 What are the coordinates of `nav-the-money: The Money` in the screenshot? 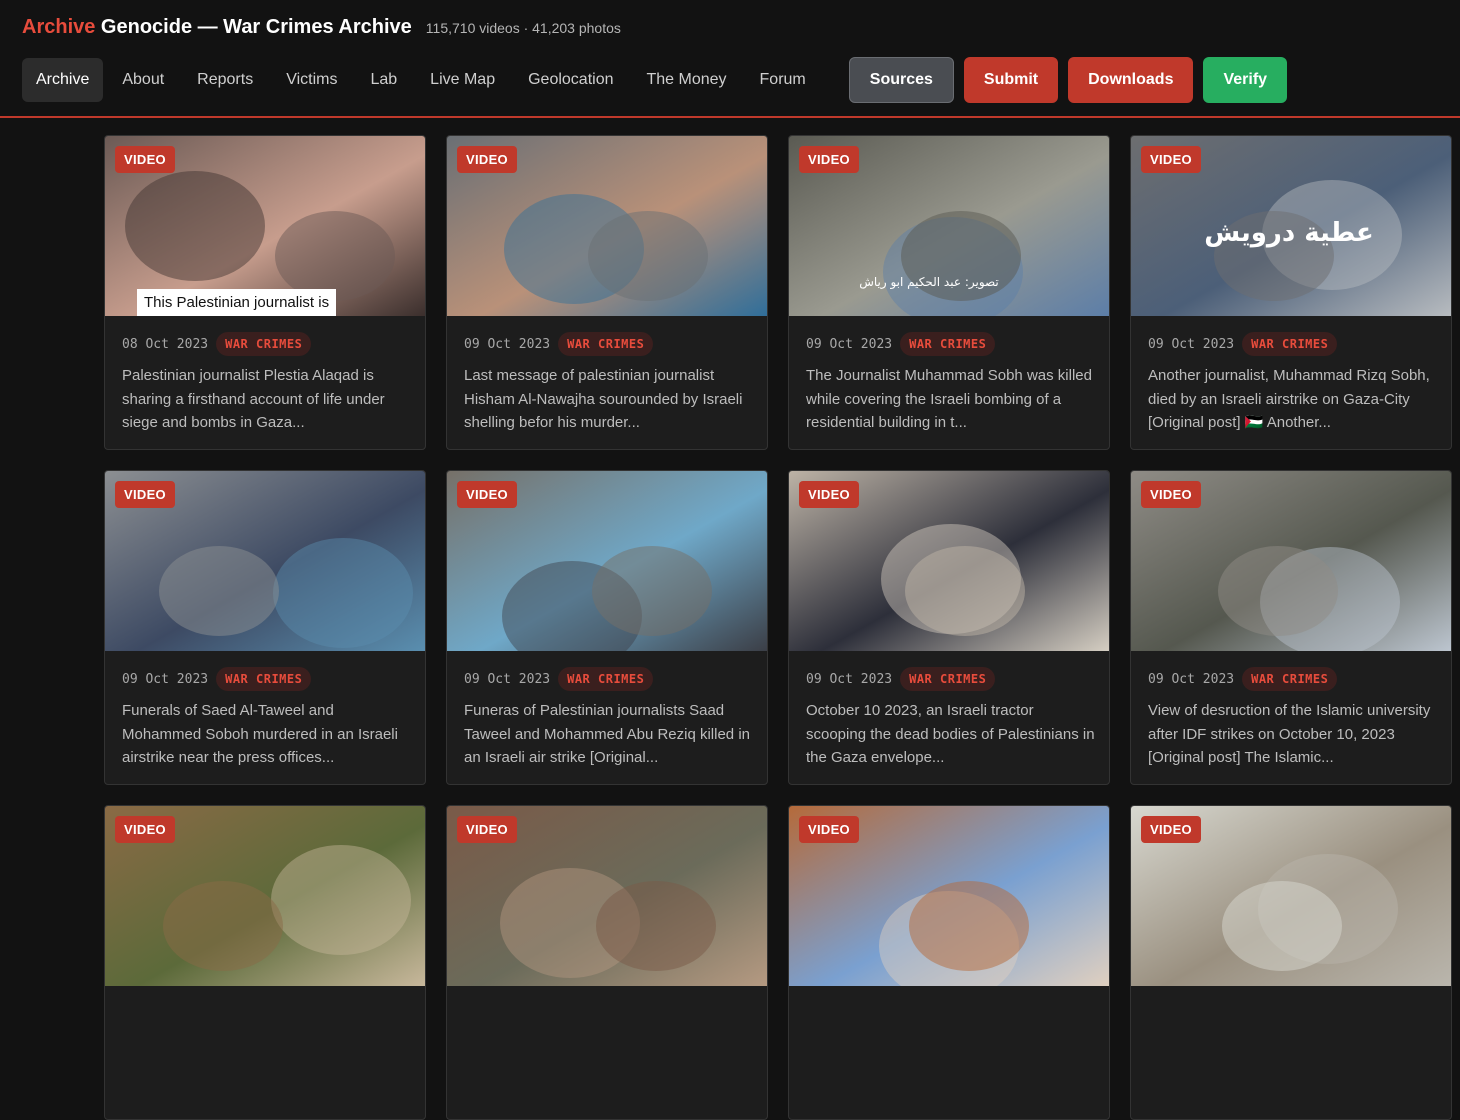 It's located at (686, 80).